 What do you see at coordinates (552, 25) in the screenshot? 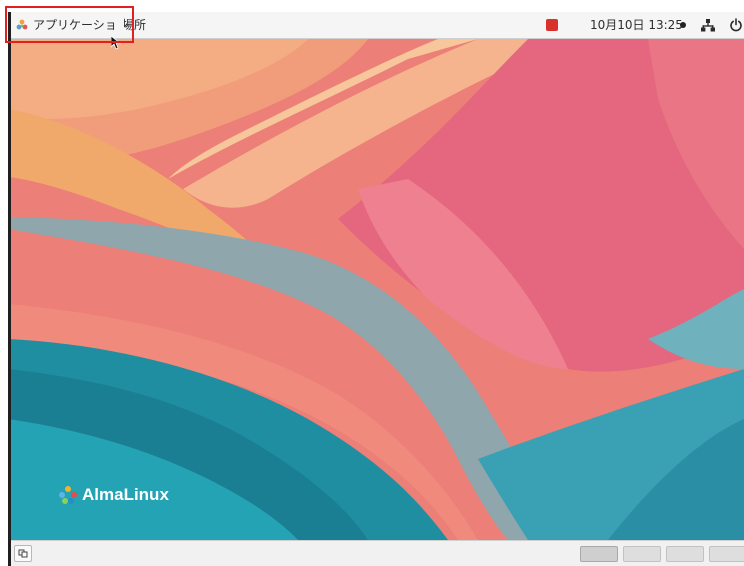
I see `tray-app-icon` at bounding box center [552, 25].